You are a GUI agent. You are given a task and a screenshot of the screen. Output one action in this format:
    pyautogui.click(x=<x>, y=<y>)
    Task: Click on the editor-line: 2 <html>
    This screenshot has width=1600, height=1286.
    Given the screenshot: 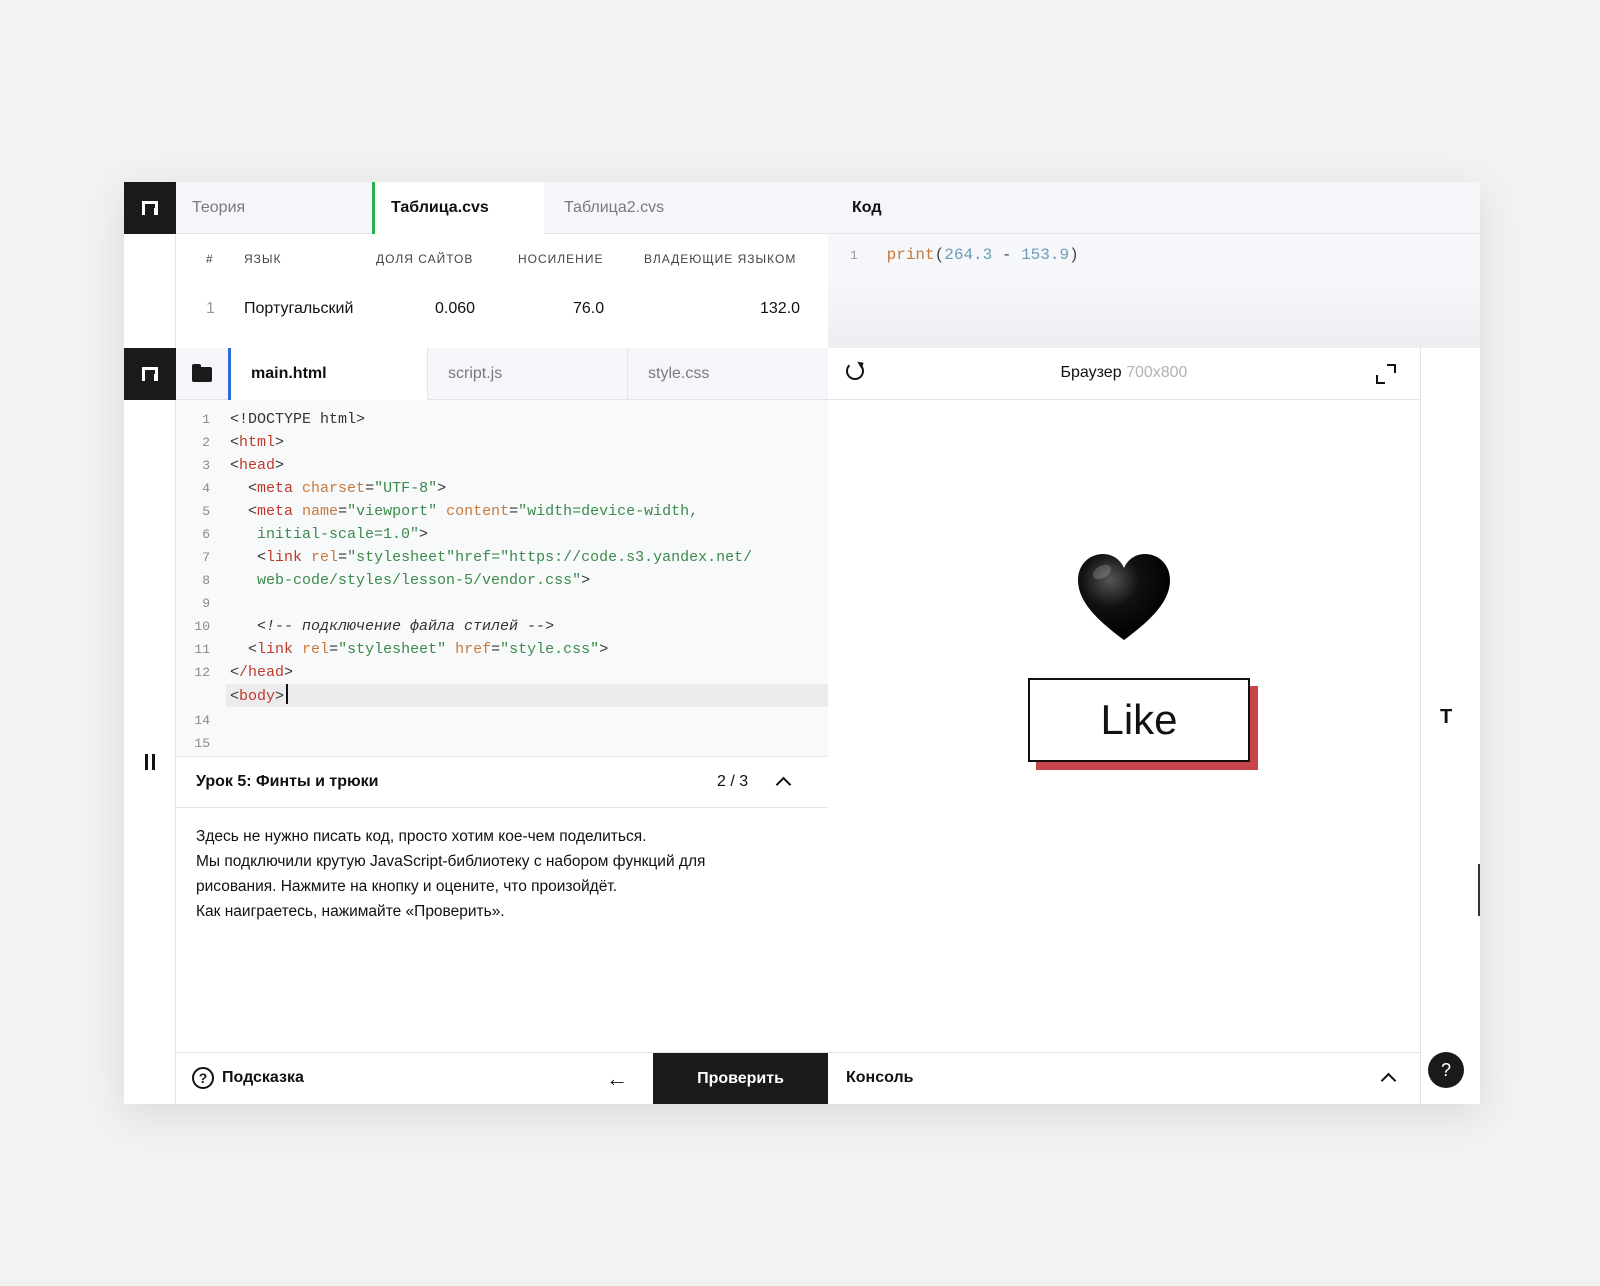 What is the action you would take?
    pyautogui.click(x=502, y=442)
    